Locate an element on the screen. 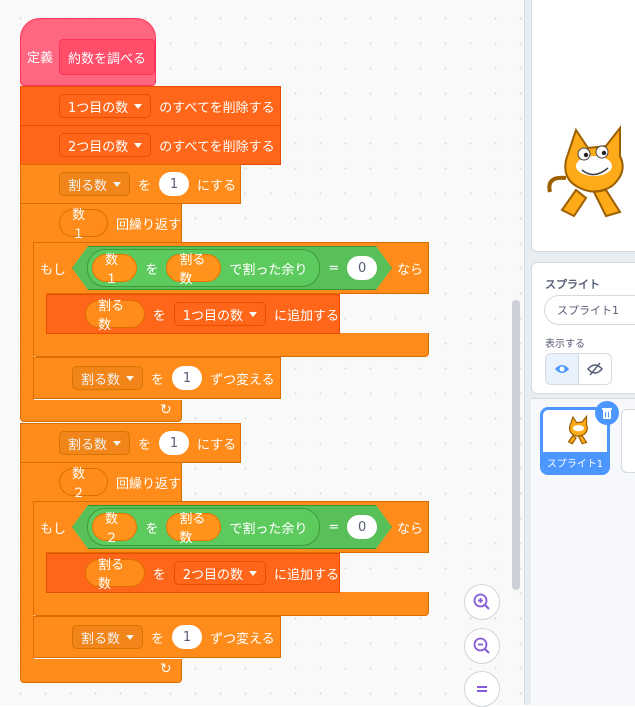 This screenshot has height=707, width=635. condition-equals-2: 数２ を 割る数 で割った余り = 0 is located at coordinates (232, 527).